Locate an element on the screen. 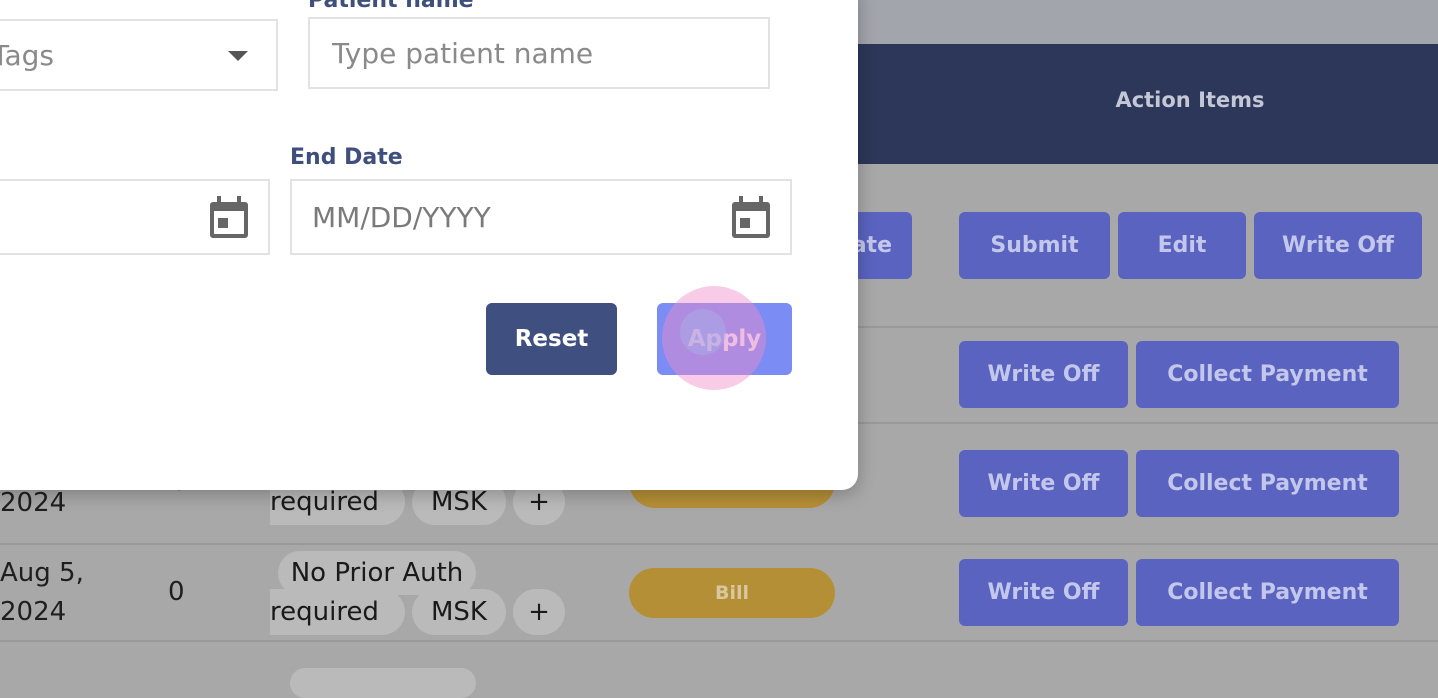  row4-count: 0 is located at coordinates (176, 592).